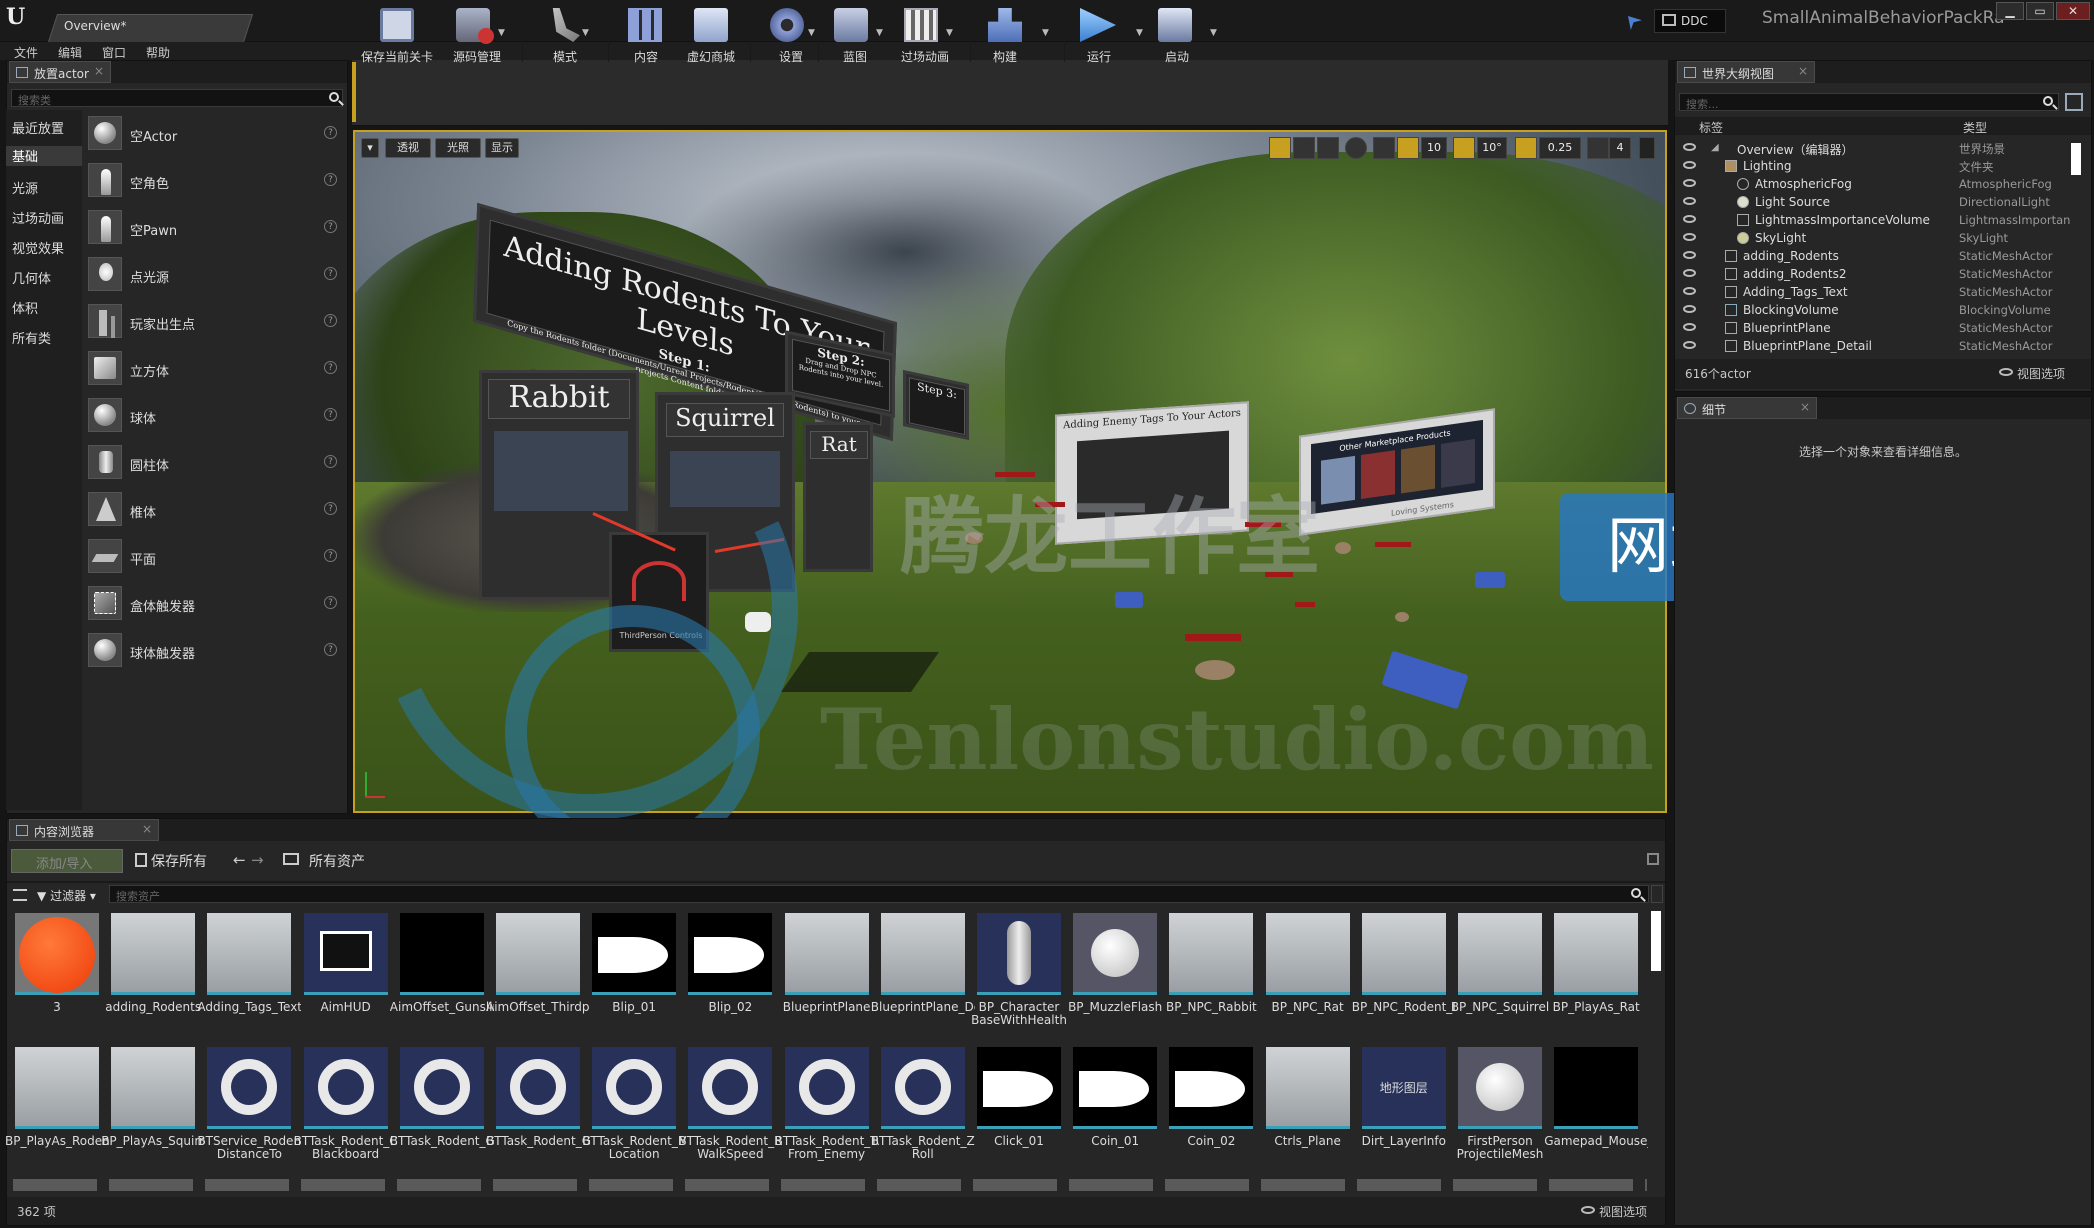 This screenshot has height=1228, width=2094. Describe the element at coordinates (458, 148) in the screenshot. I see `lit-button: 光照` at that location.